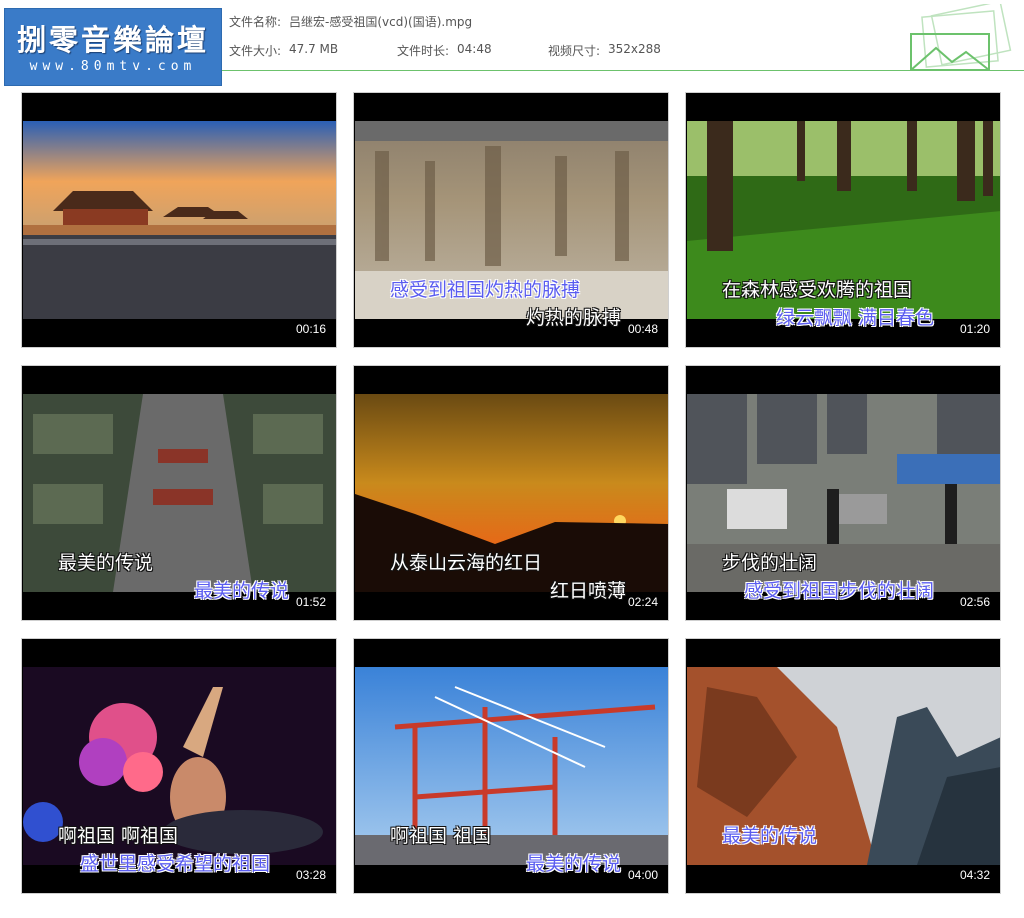 The height and width of the screenshot is (918, 1024). I want to click on dimensions-value: 352x288, so click(634, 49).